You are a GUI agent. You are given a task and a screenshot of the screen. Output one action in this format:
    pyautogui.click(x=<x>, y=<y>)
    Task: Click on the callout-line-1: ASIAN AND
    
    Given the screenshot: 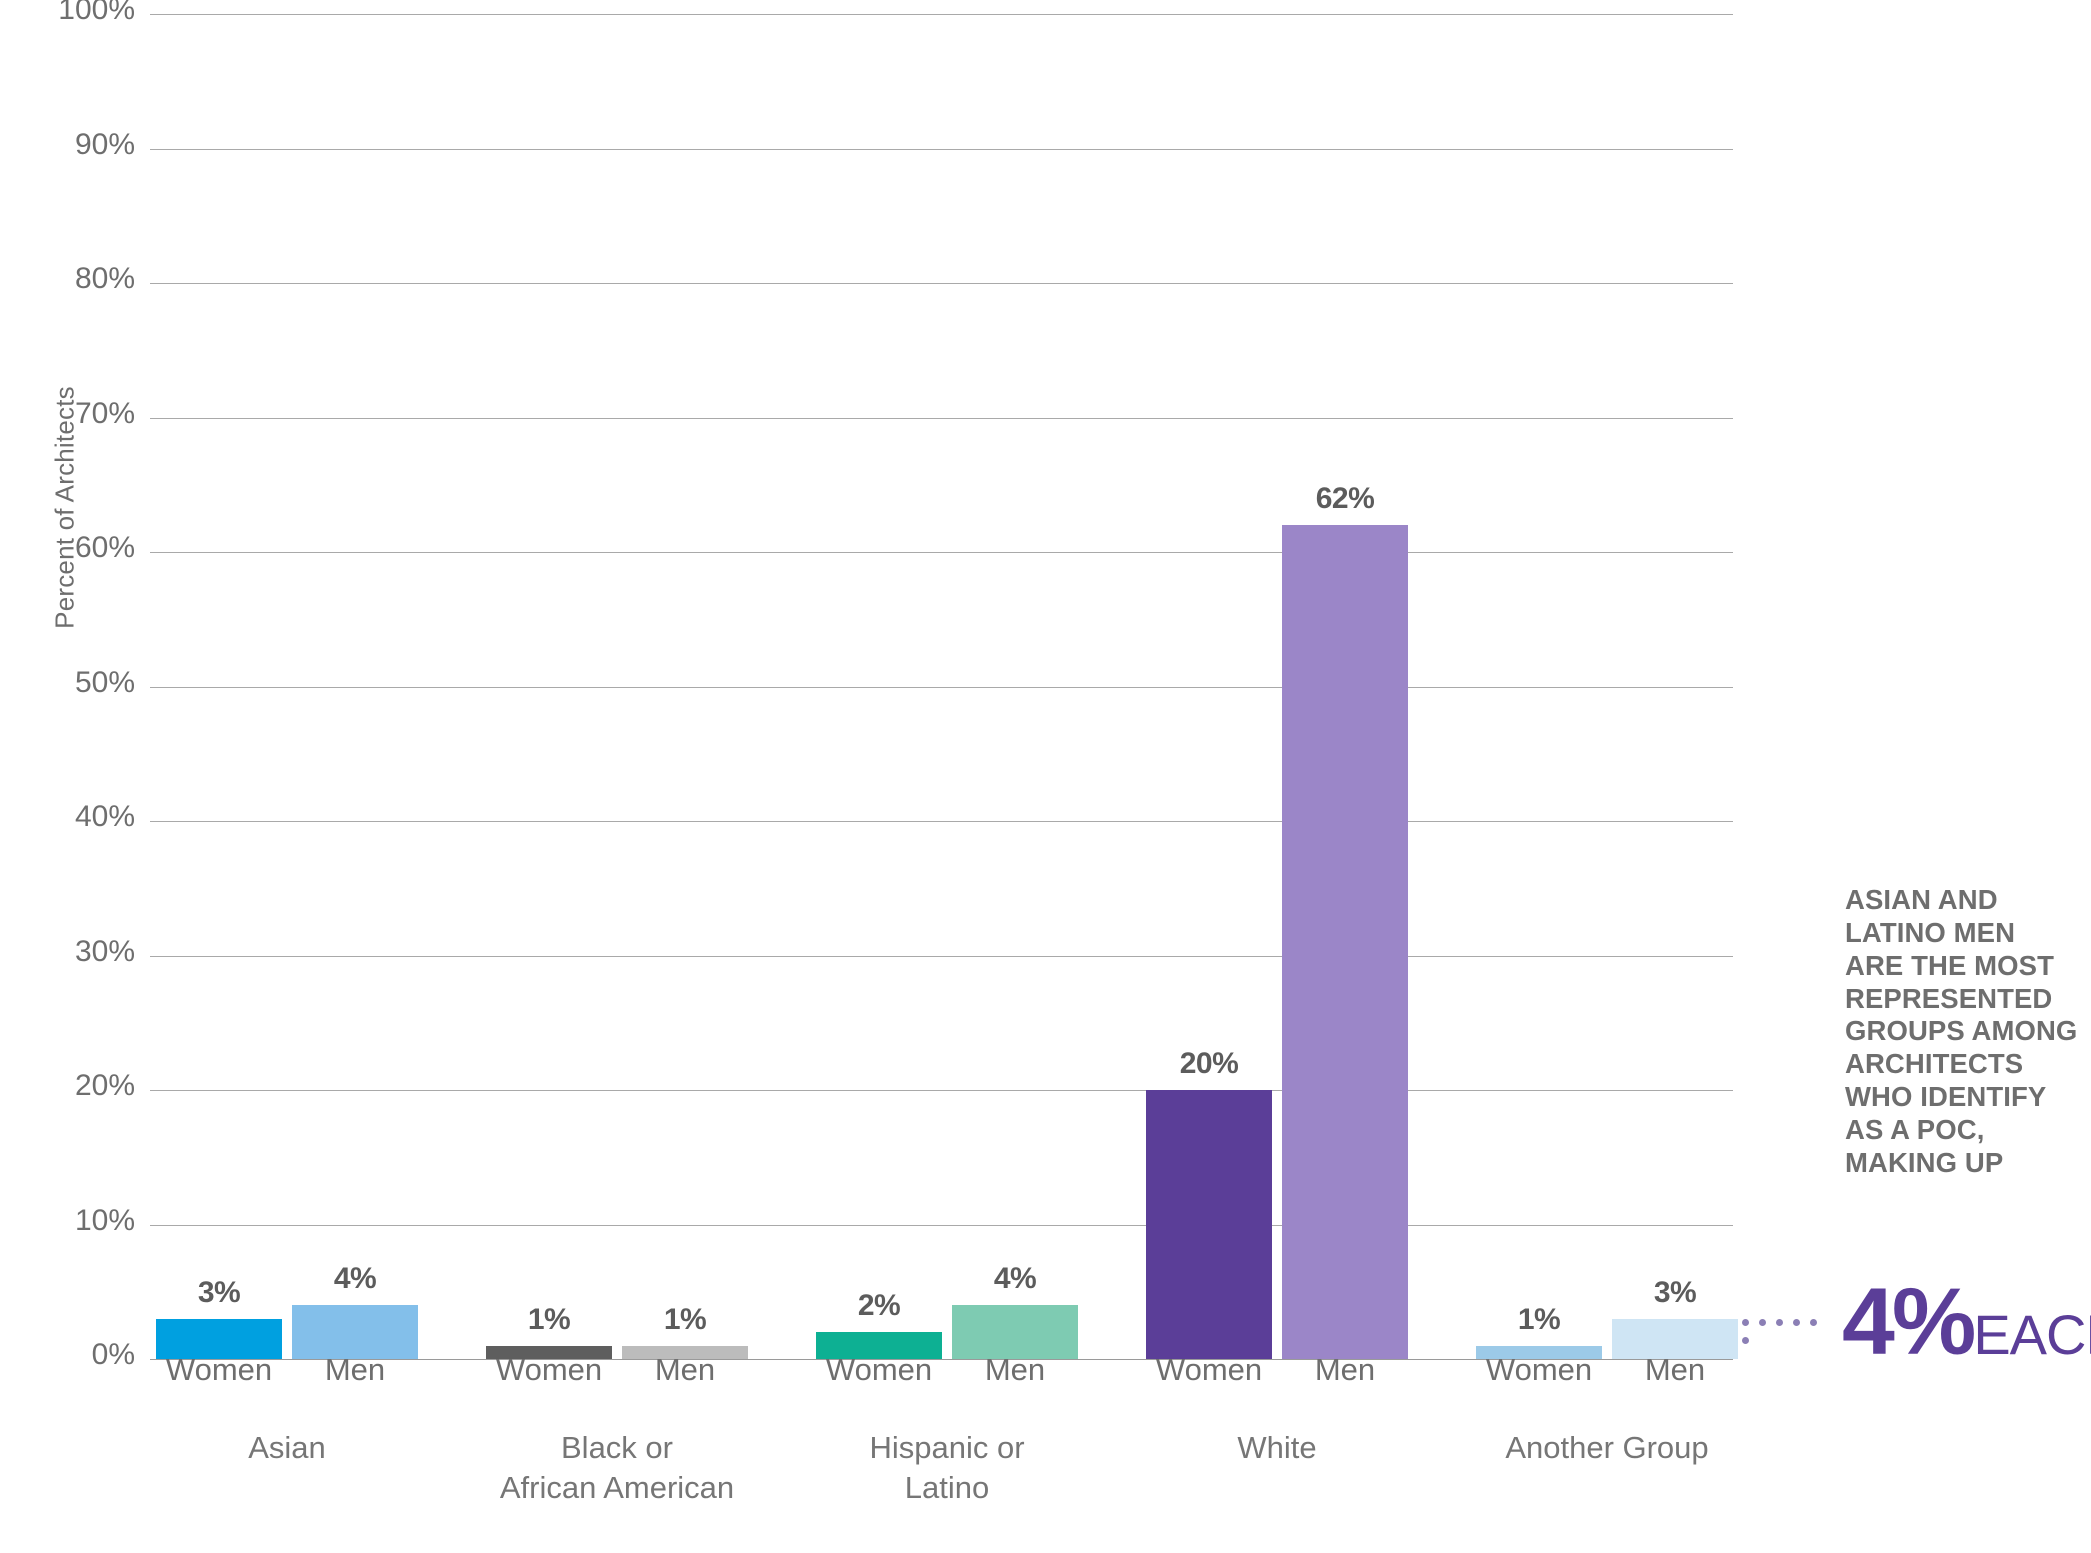 What is the action you would take?
    pyautogui.click(x=1921, y=899)
    